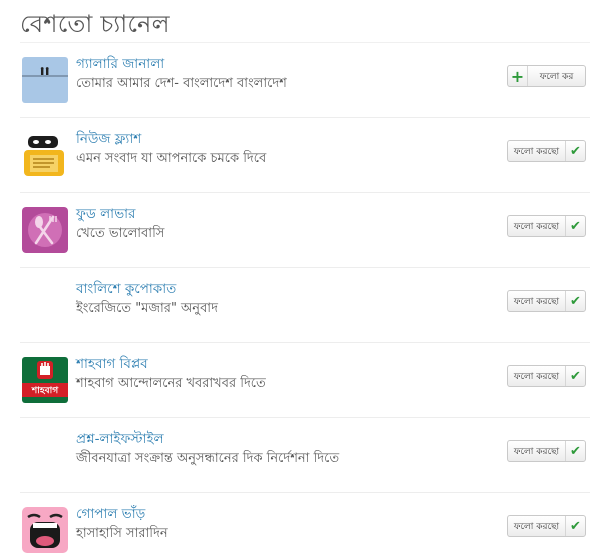 The width and height of the screenshot is (600, 560). Describe the element at coordinates (126, 289) in the screenshot. I see `channel-title: বাংলিশে কুপোকাত` at that location.